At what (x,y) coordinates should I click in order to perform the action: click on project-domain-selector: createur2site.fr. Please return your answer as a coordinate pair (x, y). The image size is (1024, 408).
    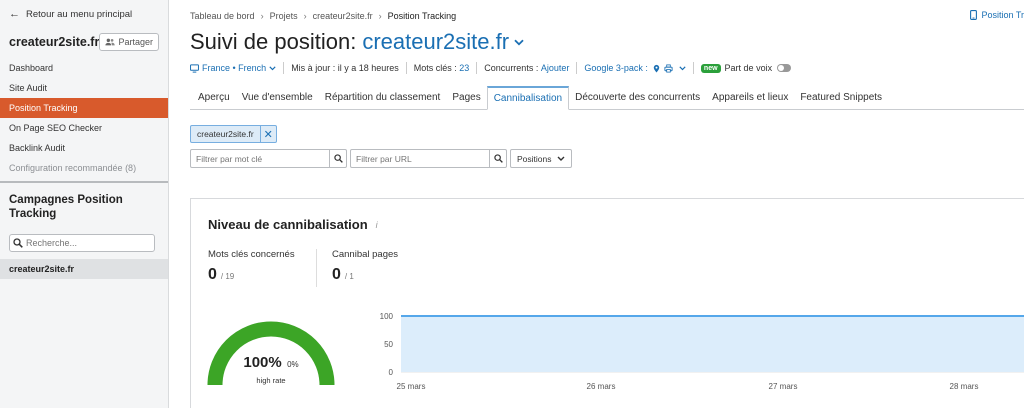
    Looking at the image, I should click on (435, 42).